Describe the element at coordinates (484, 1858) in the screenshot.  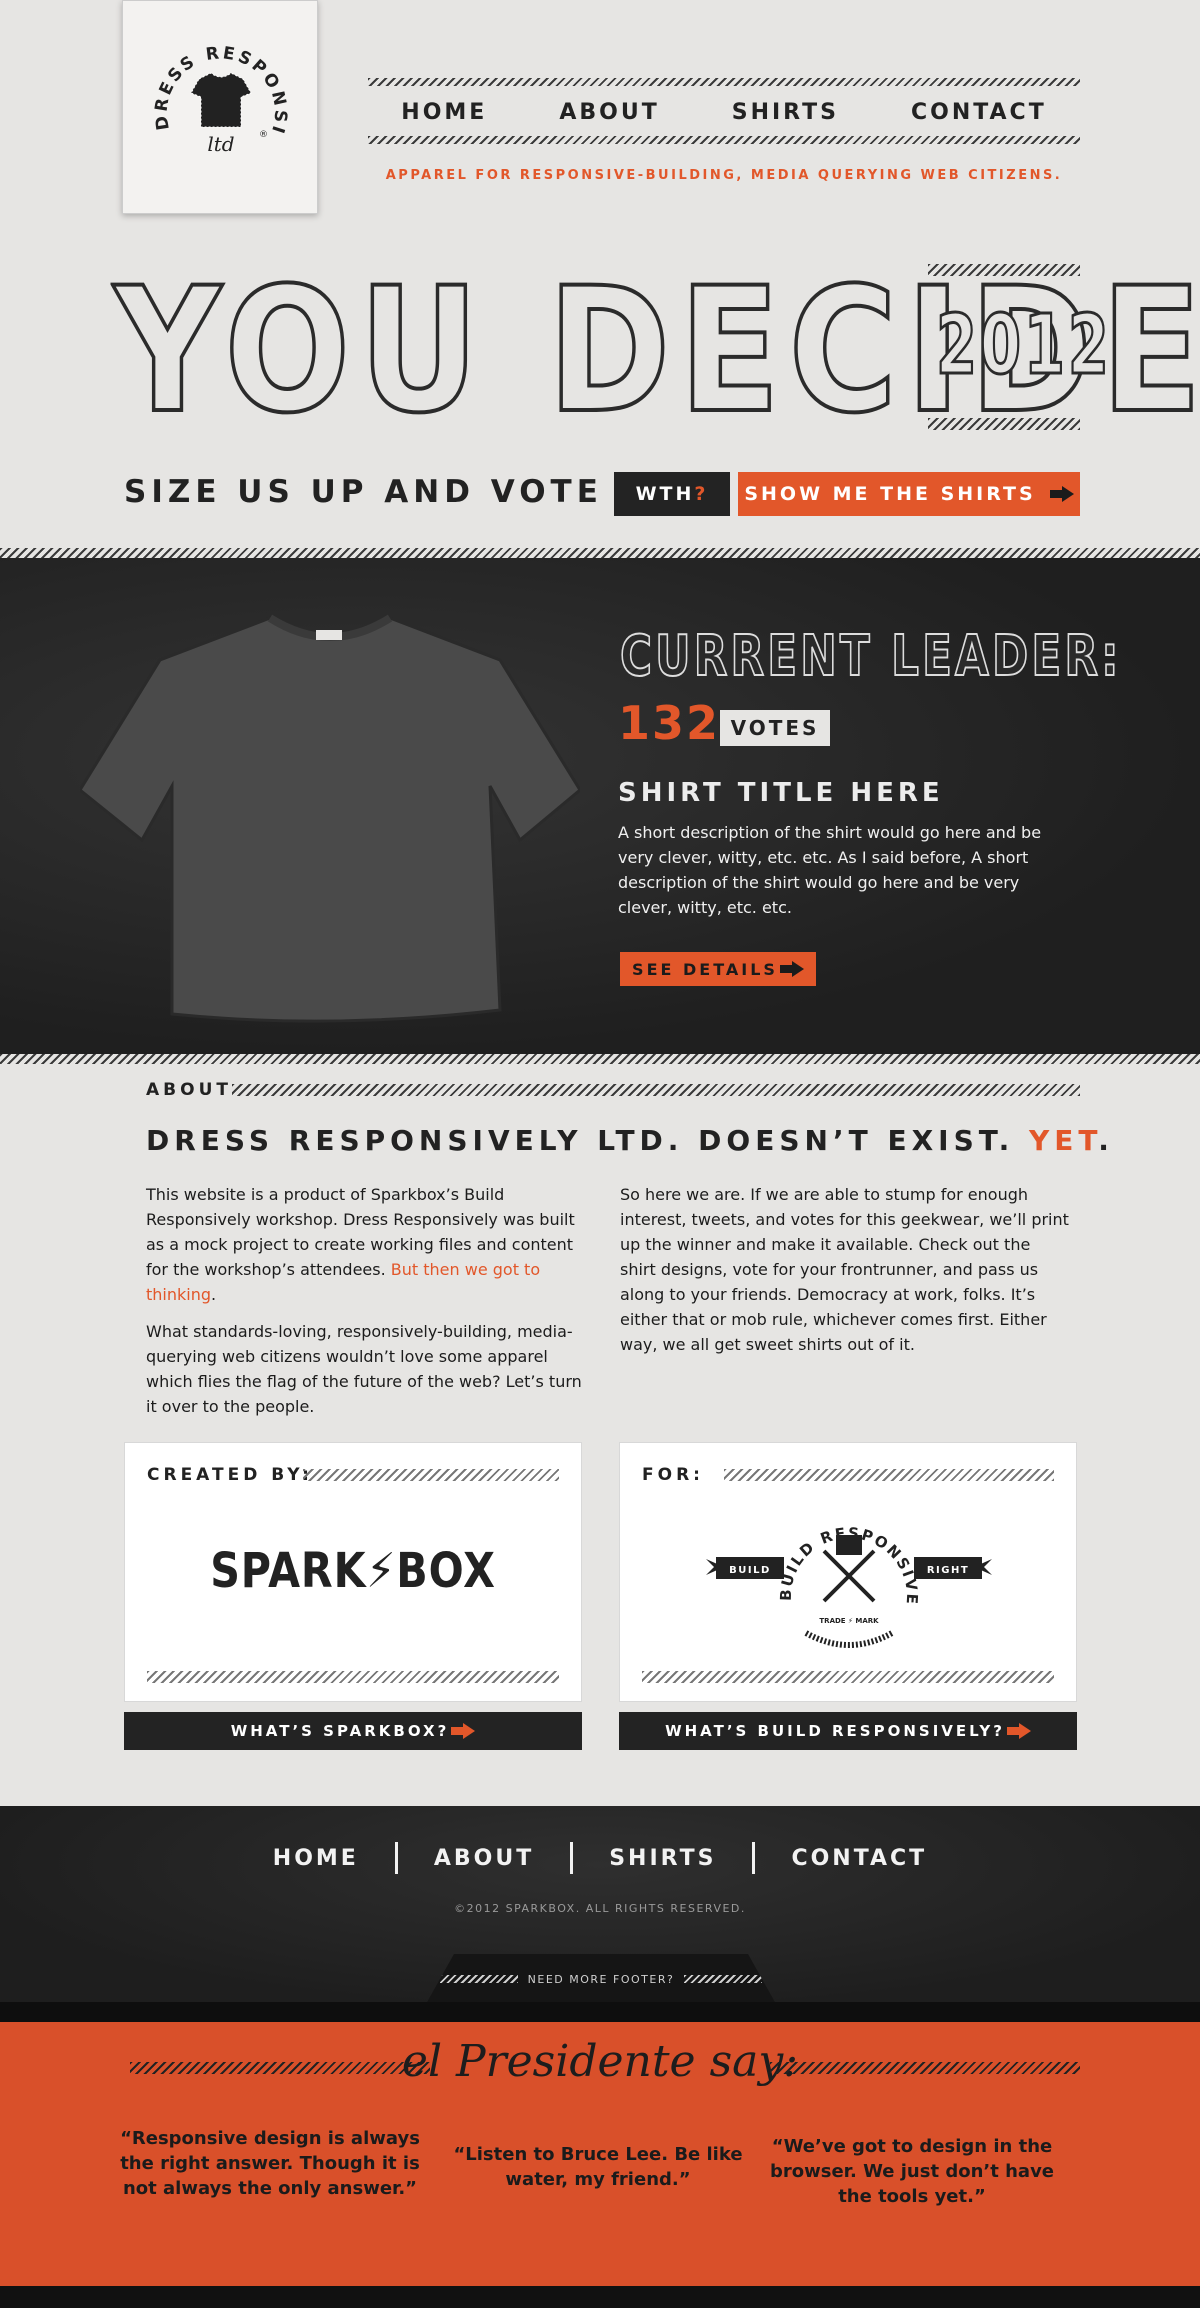
I see `footer-nav-about: ABOUT` at that location.